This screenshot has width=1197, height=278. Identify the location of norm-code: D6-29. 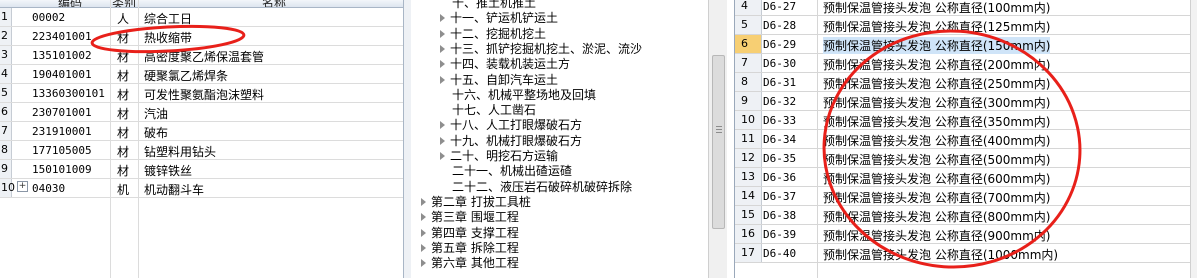
(780, 44).